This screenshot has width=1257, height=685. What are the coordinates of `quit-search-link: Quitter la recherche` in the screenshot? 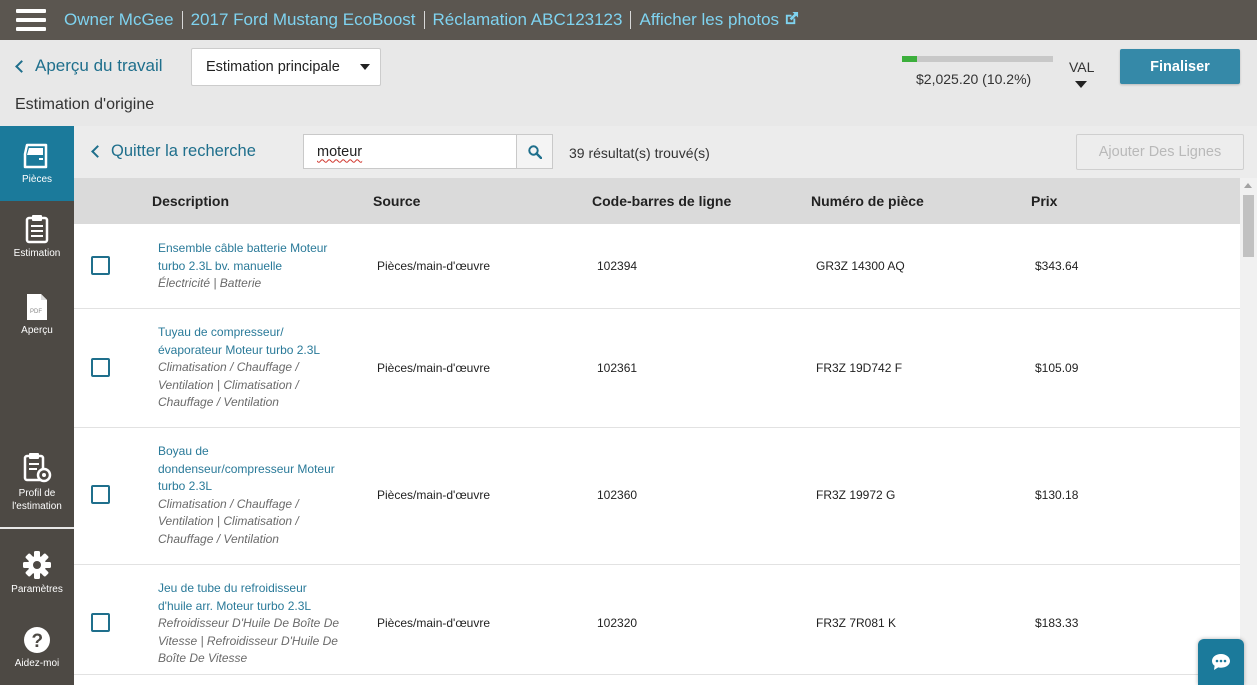 It's located at (173, 151).